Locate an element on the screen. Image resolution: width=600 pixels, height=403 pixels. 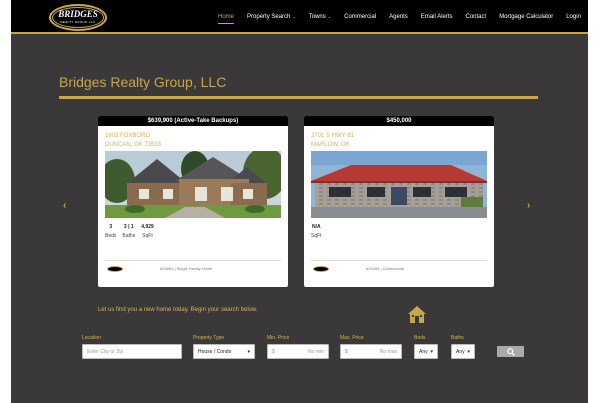
baths-select: Any ▾ is located at coordinates (463, 351).